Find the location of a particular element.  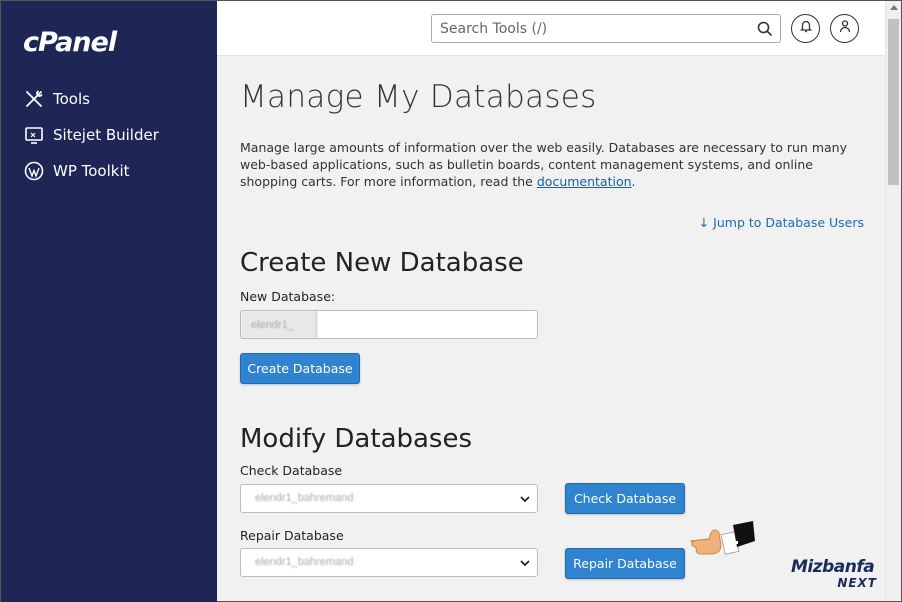

search-input is located at coordinates (587, 28).